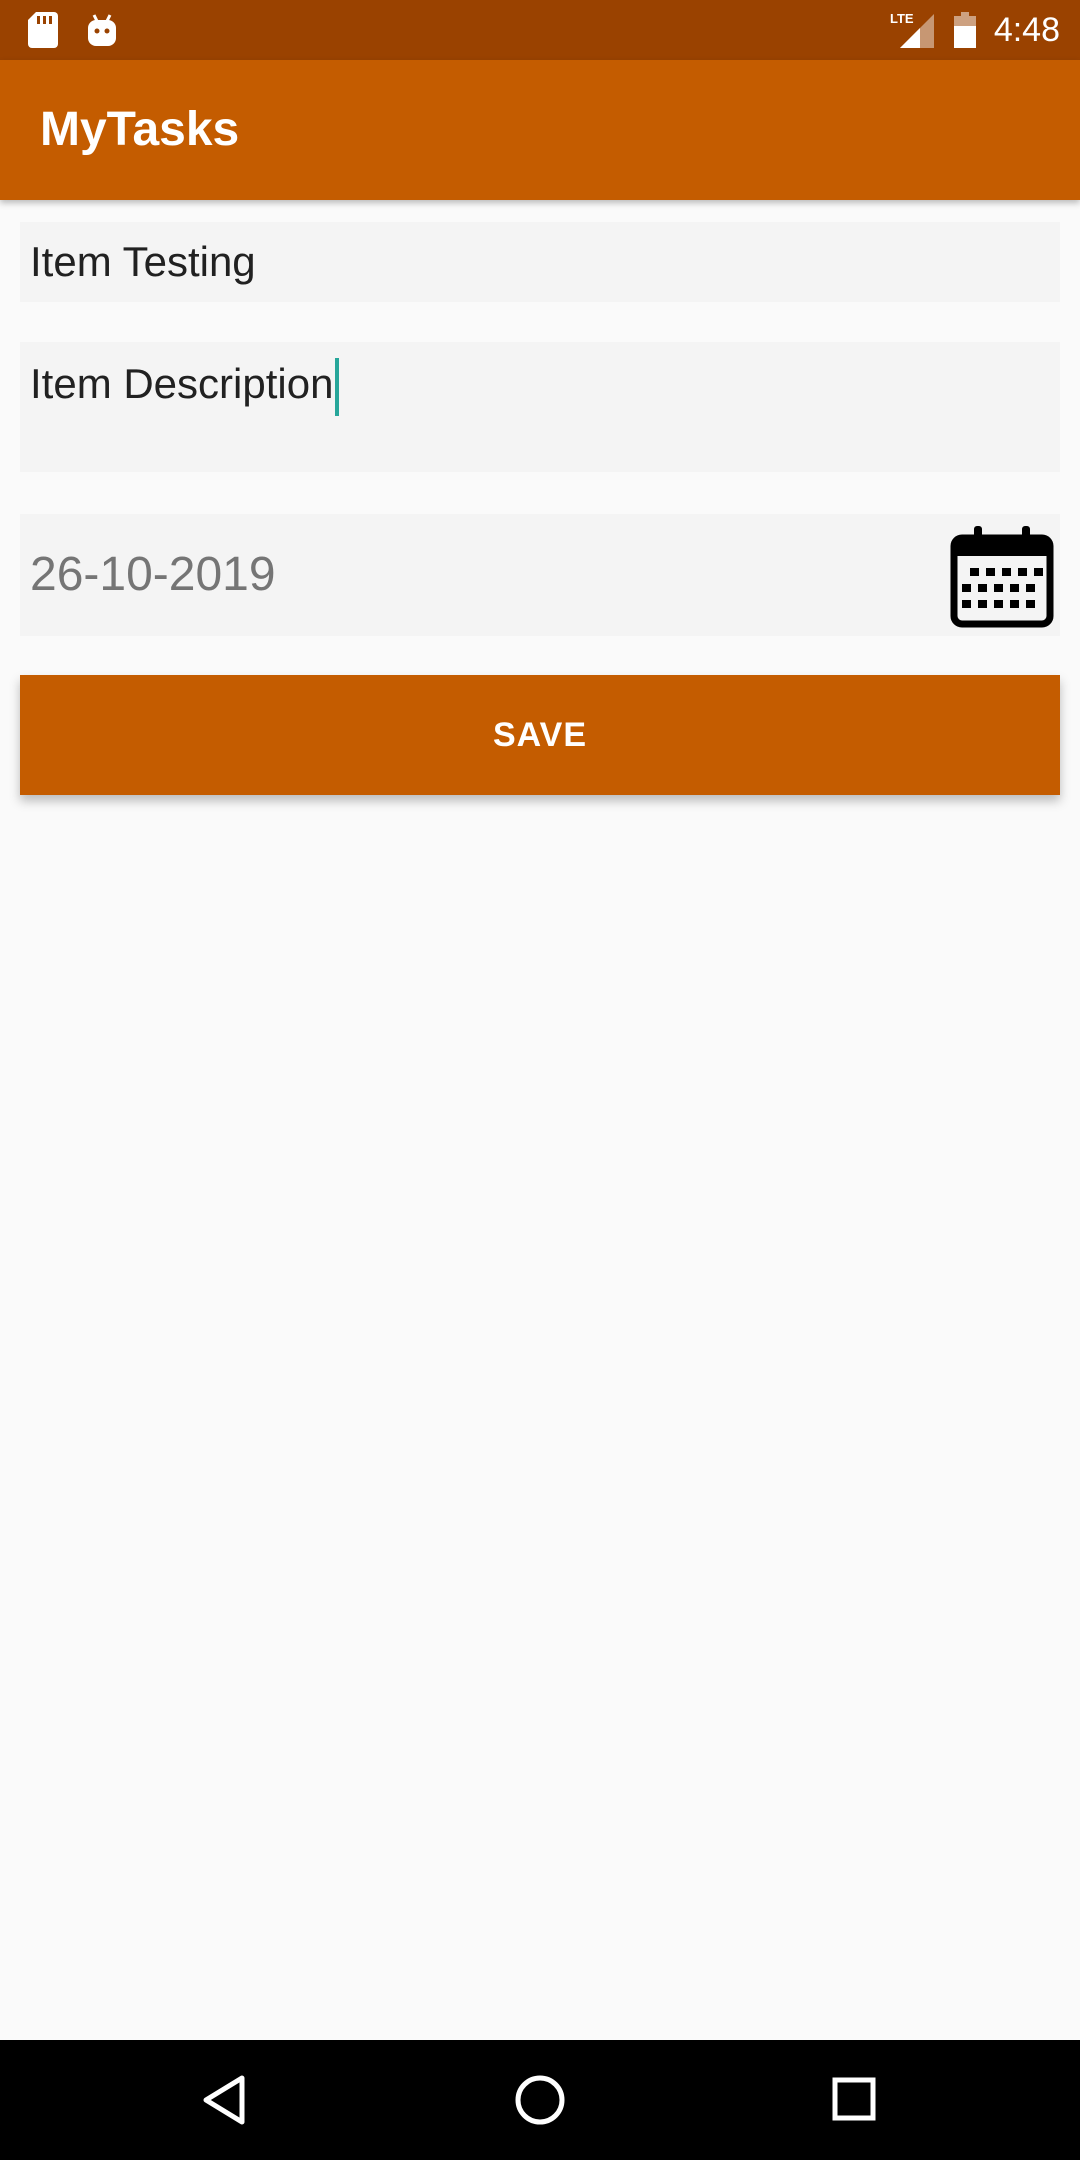  Describe the element at coordinates (855, 2100) in the screenshot. I see `recents-icon` at that location.